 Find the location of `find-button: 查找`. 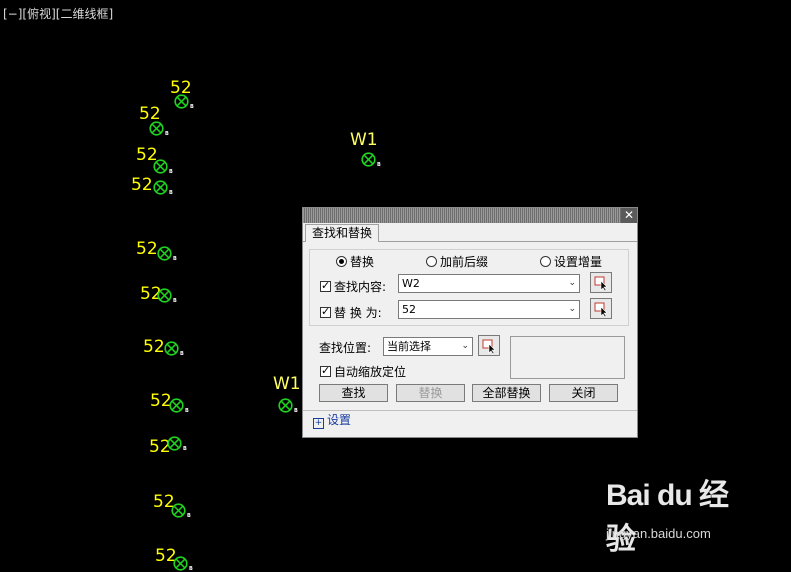

find-button: 查找 is located at coordinates (353, 393).